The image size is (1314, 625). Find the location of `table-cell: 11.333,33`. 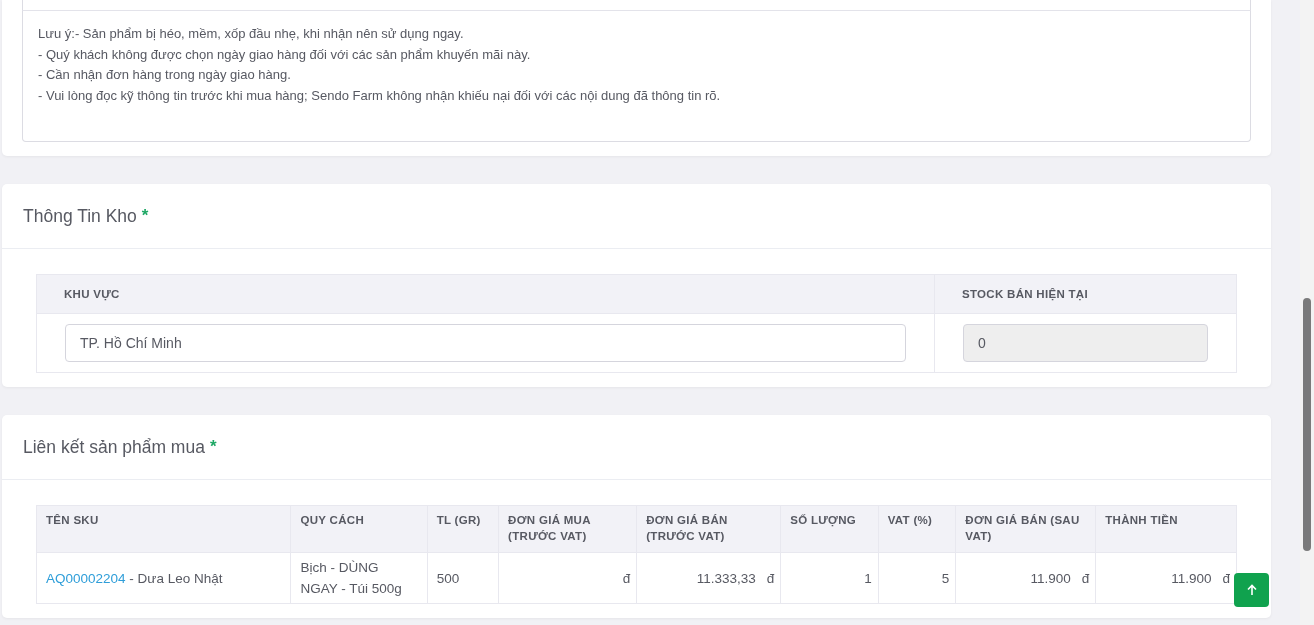

table-cell: 11.333,33 is located at coordinates (726, 578).